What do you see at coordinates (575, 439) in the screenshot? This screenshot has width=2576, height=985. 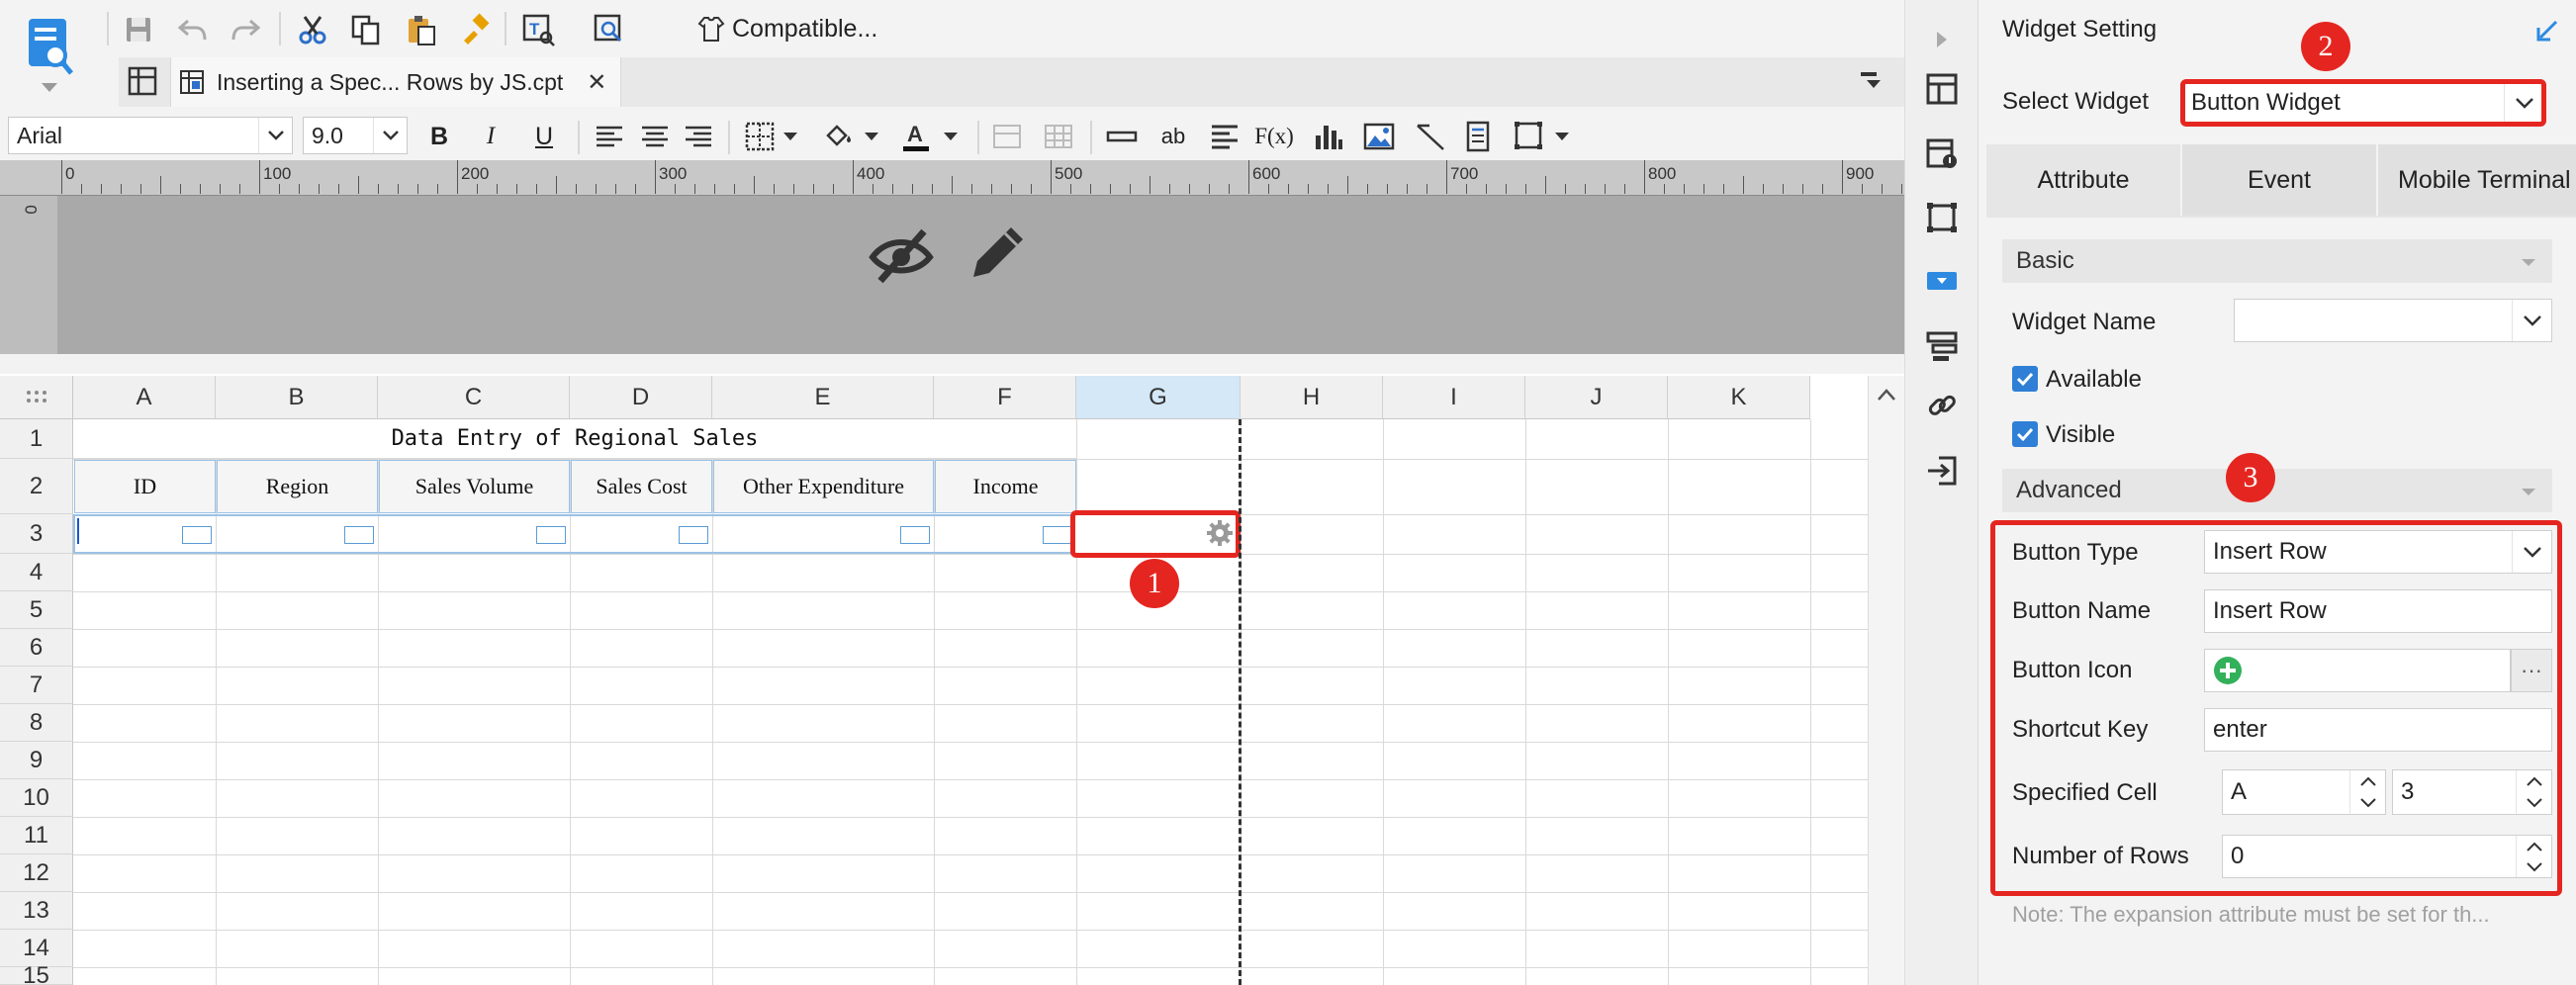 I see `report-title-cell: Data Entry of Regional Sales` at bounding box center [575, 439].